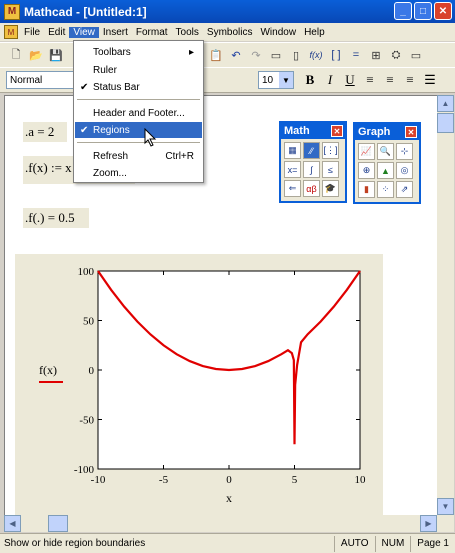 This screenshot has height=553, width=455. Describe the element at coordinates (404, 151) in the screenshot. I see `trace-icon: ⊹` at that location.